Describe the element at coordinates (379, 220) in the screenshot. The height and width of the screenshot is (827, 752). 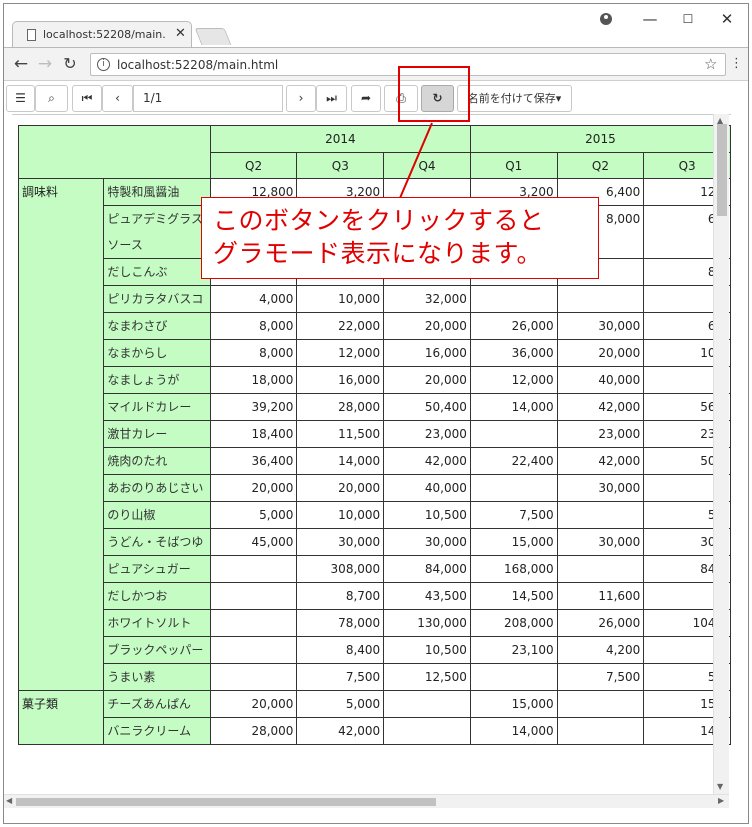
I see `callout-line-1: このボタンをクリックすると` at that location.